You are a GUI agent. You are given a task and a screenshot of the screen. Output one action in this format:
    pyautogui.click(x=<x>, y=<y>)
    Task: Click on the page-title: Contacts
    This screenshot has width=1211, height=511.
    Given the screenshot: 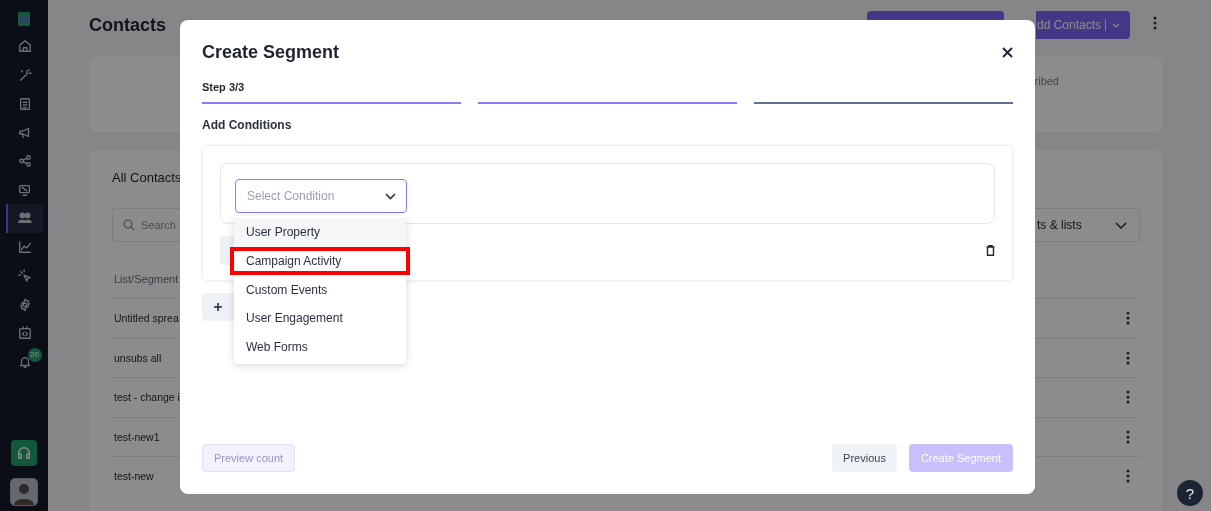 What is the action you would take?
    pyautogui.click(x=127, y=25)
    